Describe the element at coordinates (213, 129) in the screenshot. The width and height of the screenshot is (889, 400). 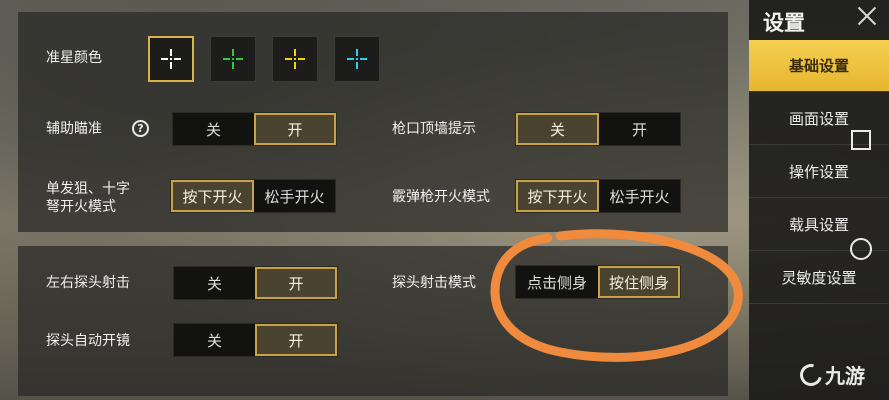
I see `aim-assist-off-option: 关` at that location.